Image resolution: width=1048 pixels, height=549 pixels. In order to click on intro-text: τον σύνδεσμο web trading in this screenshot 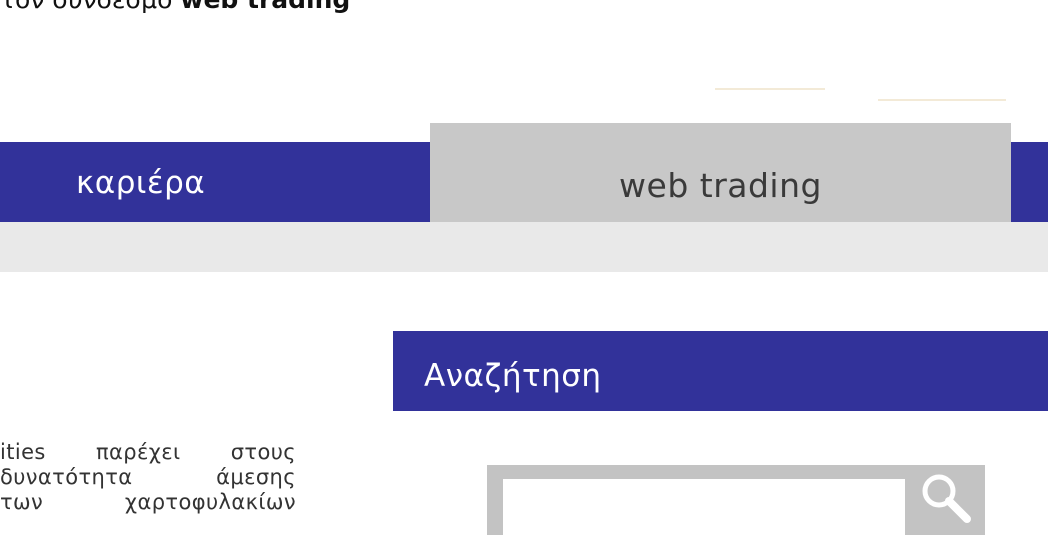, I will do `click(175, 8)`.